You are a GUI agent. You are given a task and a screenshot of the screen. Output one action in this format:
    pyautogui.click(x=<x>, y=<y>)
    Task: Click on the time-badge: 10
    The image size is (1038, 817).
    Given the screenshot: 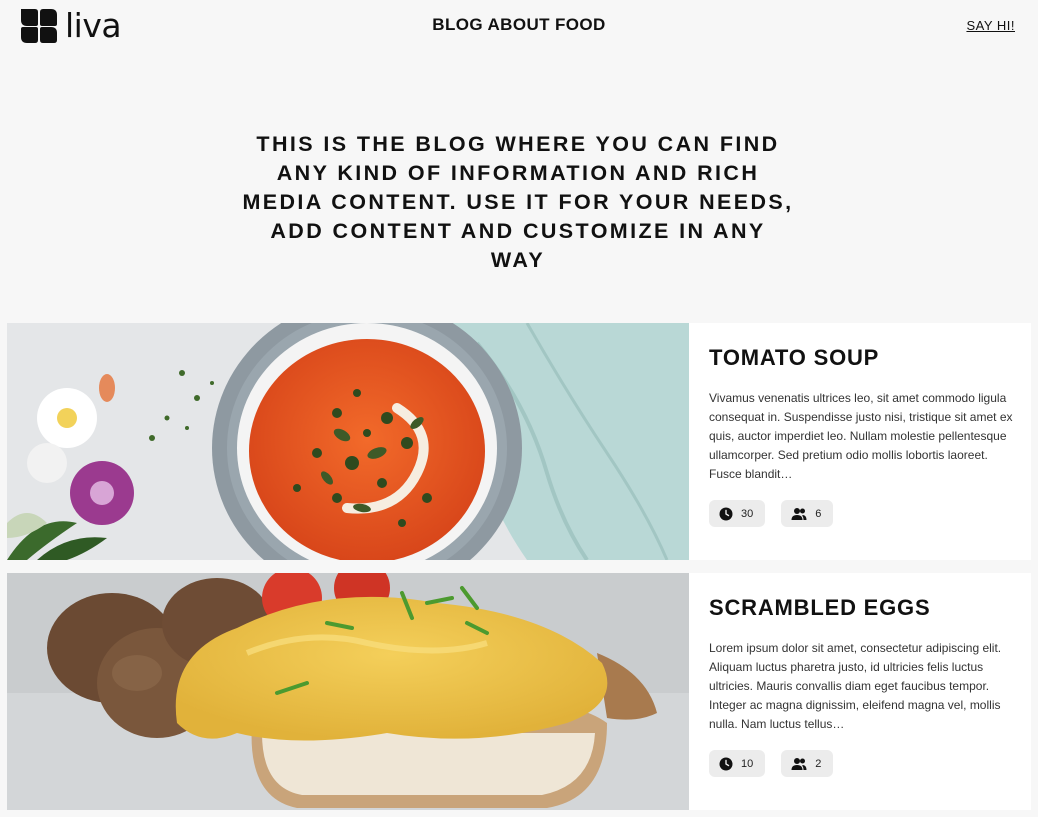 What is the action you would take?
    pyautogui.click(x=737, y=763)
    